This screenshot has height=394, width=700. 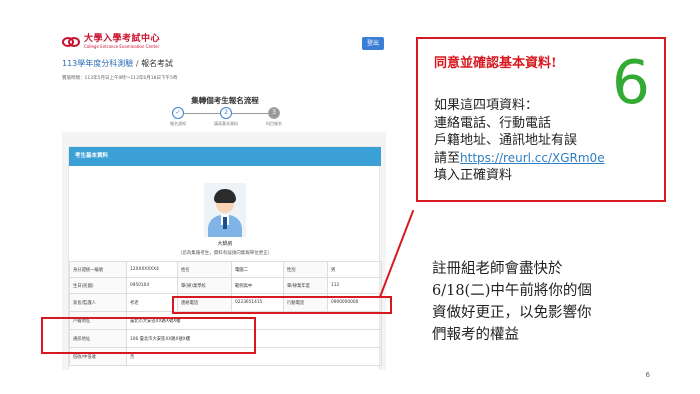 I want to click on school-value: 範例高中, so click(x=257, y=285).